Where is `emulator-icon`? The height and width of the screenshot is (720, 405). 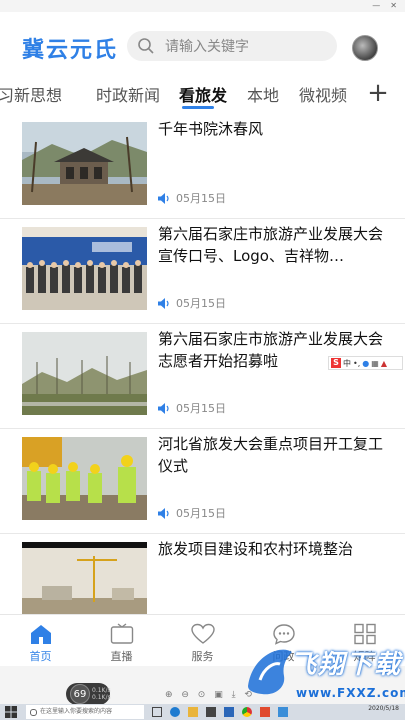 emulator-icon is located at coordinates (283, 712).